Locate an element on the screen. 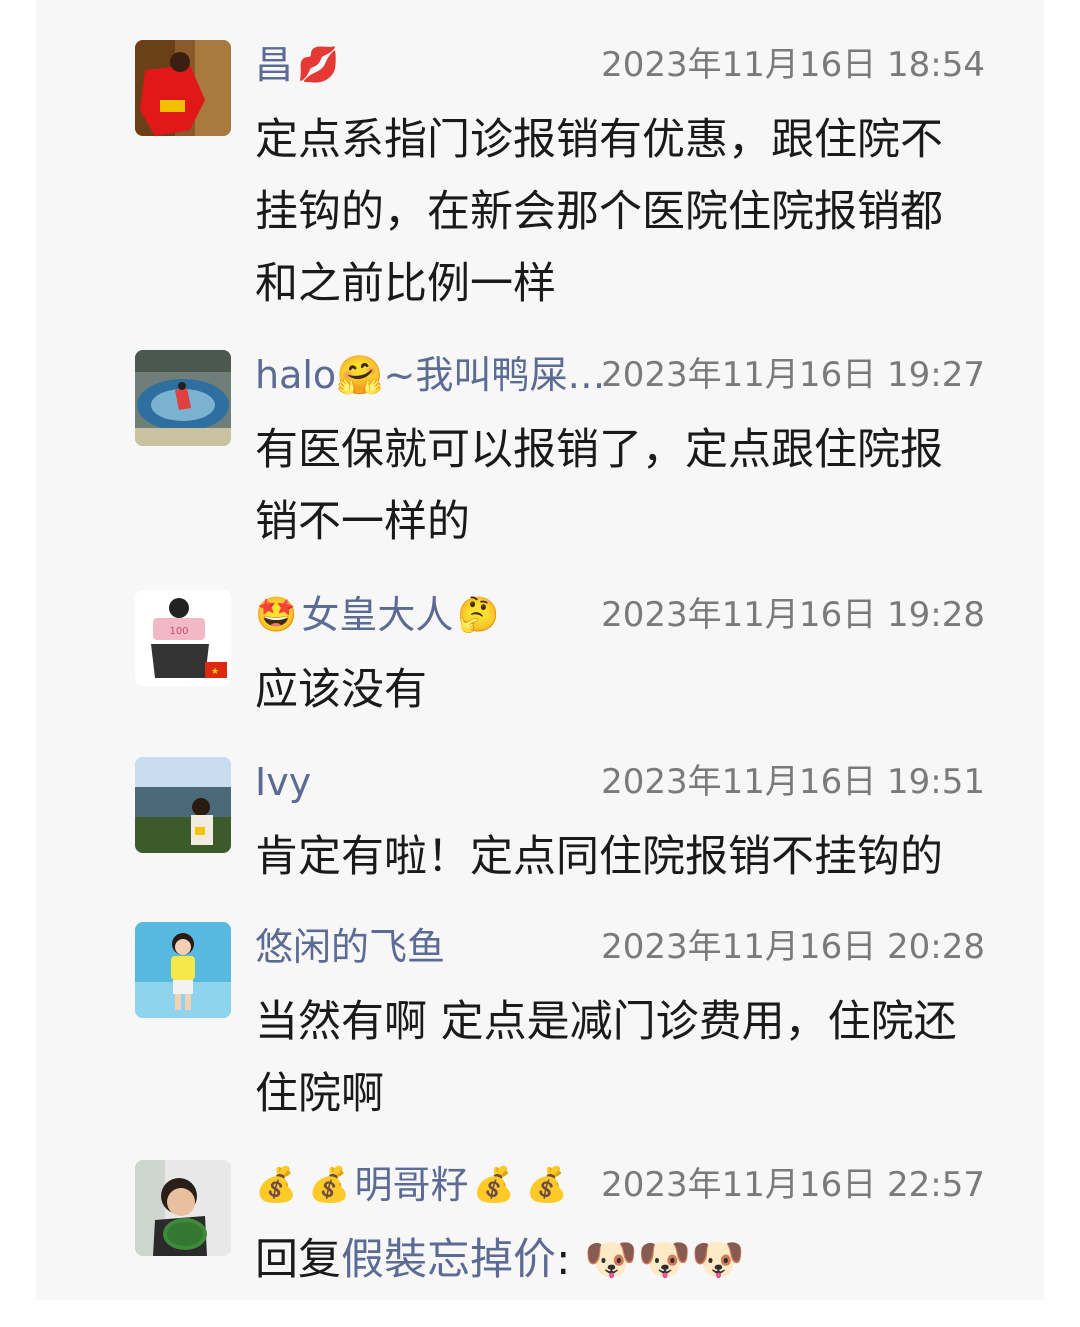  comment-text: 应该没有 is located at coordinates (341, 690).